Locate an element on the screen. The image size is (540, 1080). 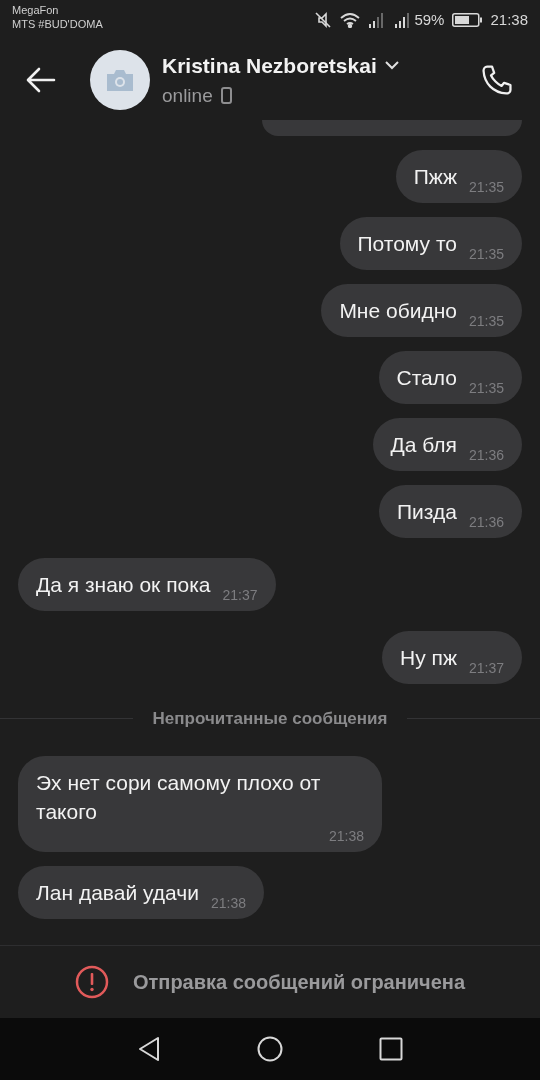
message-text: Пжж is located at coordinates (435, 177).